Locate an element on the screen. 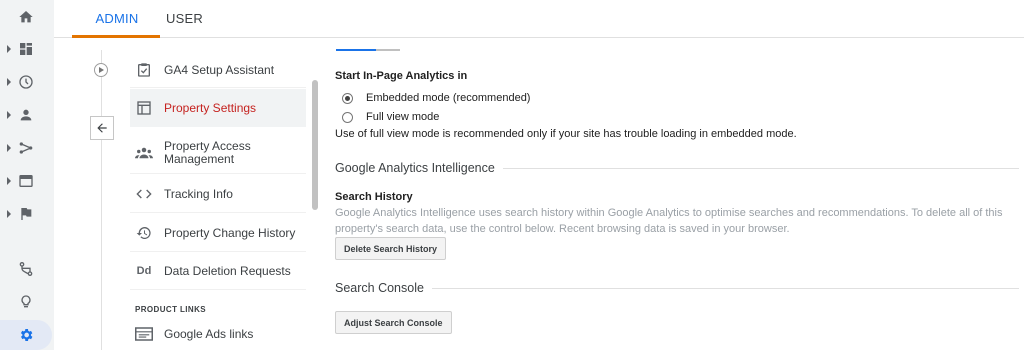 The image size is (1024, 350). gear-icon is located at coordinates (26, 335).